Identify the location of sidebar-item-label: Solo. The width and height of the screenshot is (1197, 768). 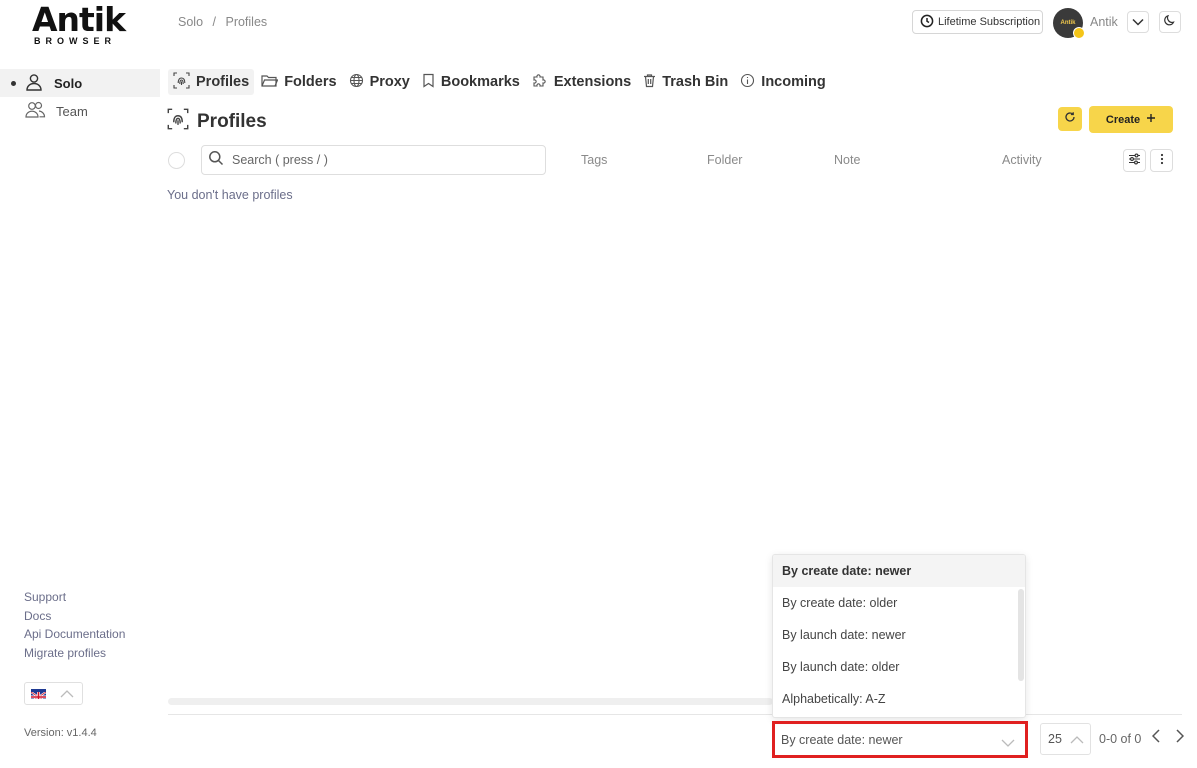
(68, 83).